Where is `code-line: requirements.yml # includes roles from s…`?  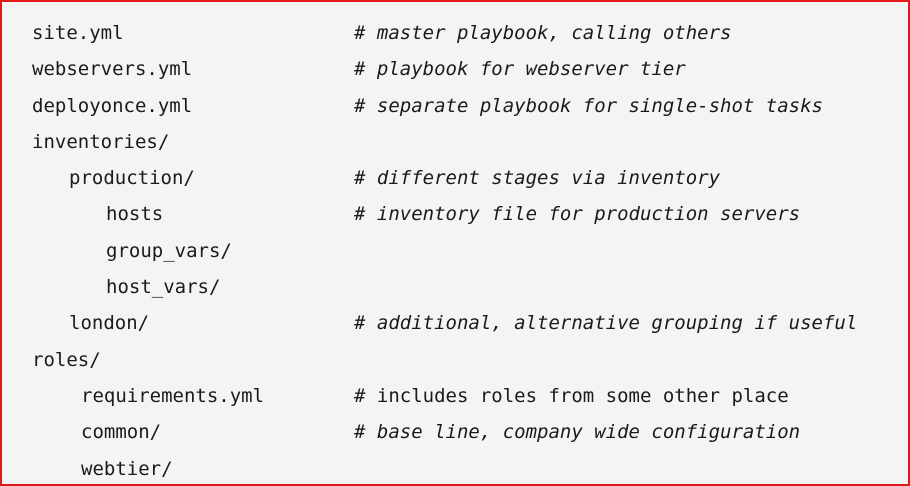 code-line: requirements.yml # includes roles from s… is located at coordinates (470, 396).